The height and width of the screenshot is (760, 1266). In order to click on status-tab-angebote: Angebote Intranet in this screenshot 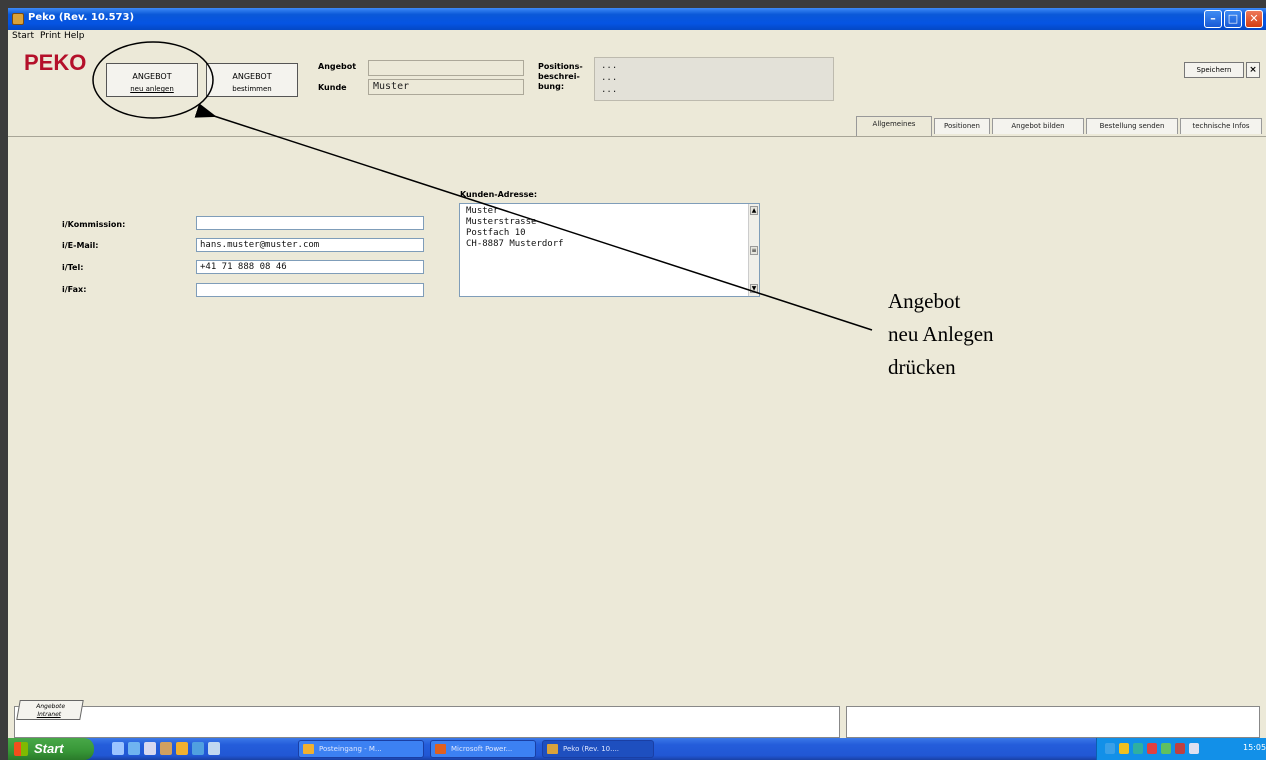, I will do `click(50, 710)`.